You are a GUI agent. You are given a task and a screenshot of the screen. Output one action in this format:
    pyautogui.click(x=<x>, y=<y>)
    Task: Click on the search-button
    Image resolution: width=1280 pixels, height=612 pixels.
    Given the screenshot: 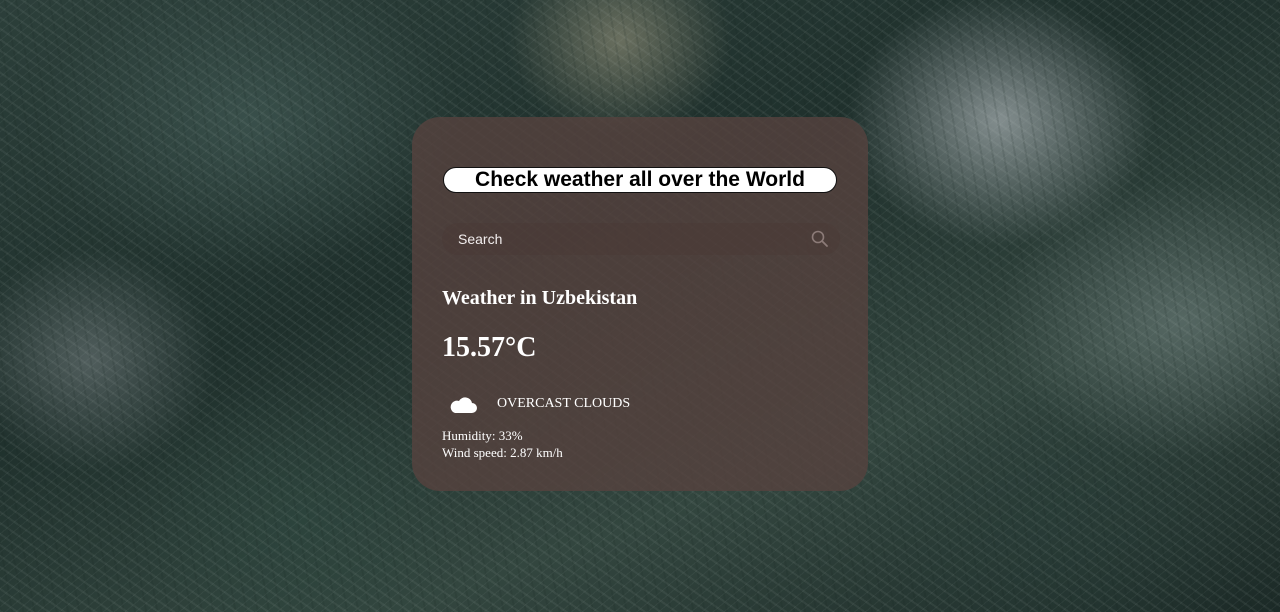 What is the action you would take?
    pyautogui.click(x=820, y=239)
    